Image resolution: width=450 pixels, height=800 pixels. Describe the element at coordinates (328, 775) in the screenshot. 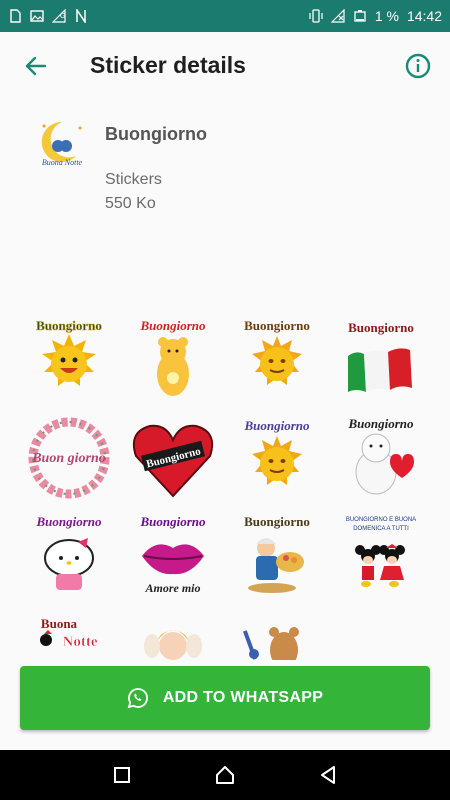

I see `back-icon` at that location.